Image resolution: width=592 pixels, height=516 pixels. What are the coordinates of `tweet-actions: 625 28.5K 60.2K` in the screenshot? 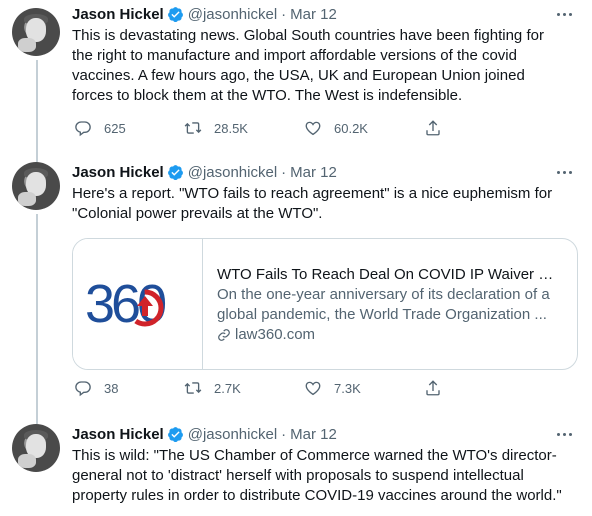 It's located at (287, 128).